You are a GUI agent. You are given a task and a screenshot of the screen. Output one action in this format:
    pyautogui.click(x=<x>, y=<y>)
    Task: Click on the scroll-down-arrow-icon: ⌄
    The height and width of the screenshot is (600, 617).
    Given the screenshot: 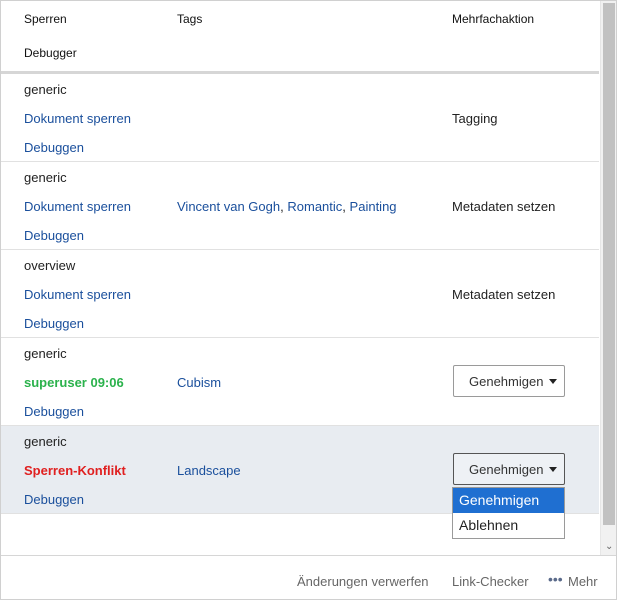 What is the action you would take?
    pyautogui.click(x=609, y=547)
    